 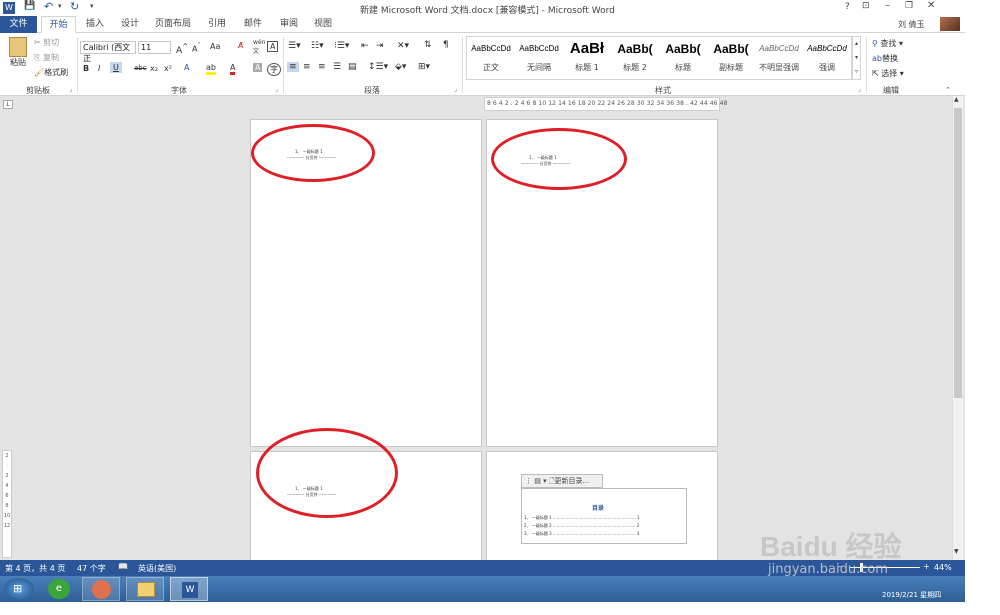 What do you see at coordinates (91, 568) in the screenshot?
I see `word-count: 47 个字` at bounding box center [91, 568].